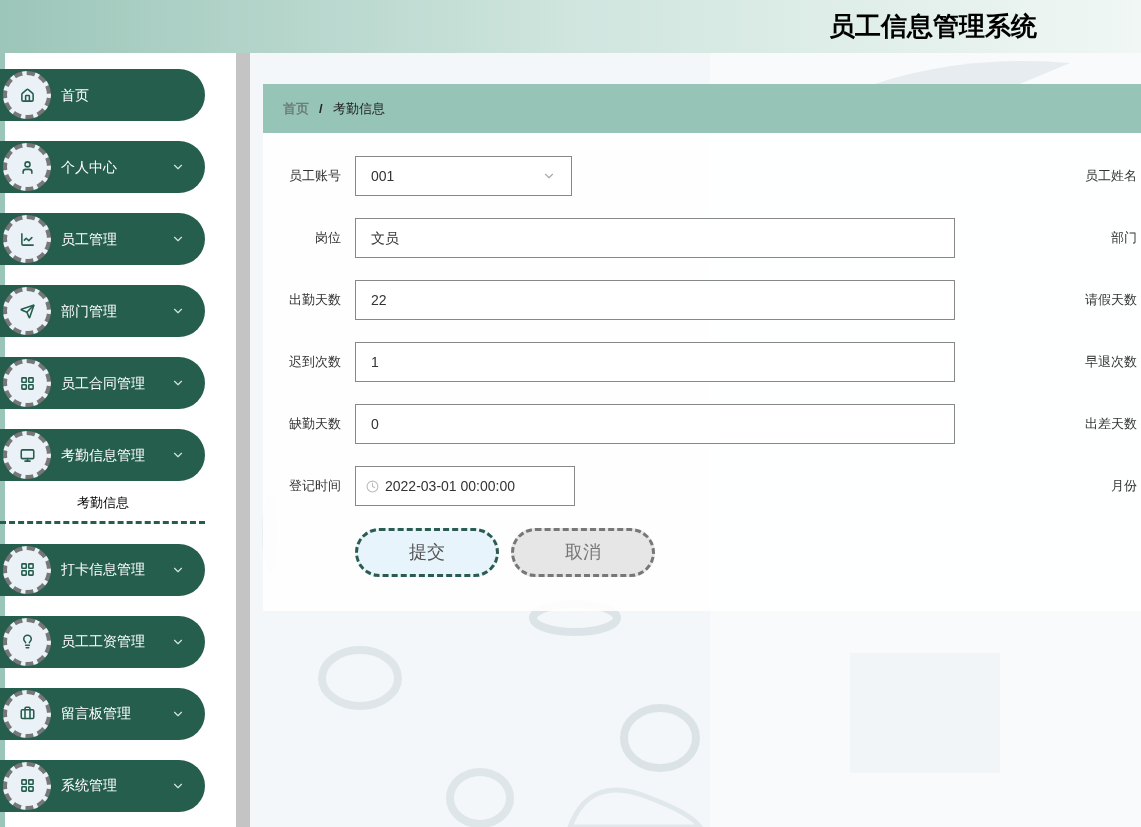 The height and width of the screenshot is (827, 1141). I want to click on user-icon, so click(27, 167).